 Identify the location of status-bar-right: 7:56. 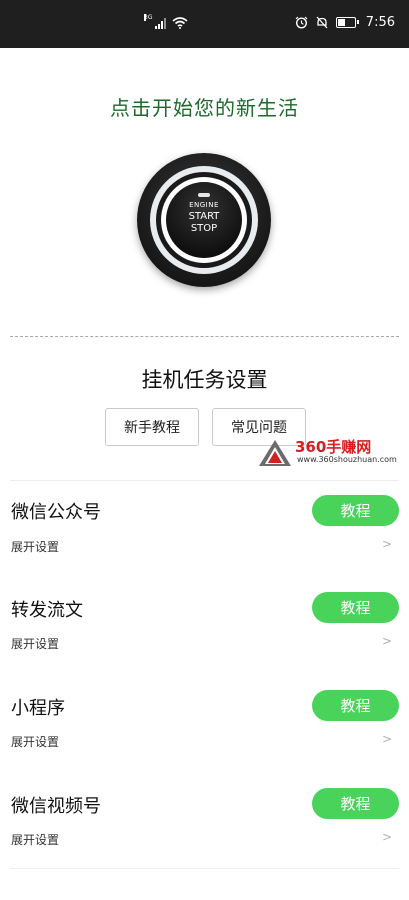
(345, 22).